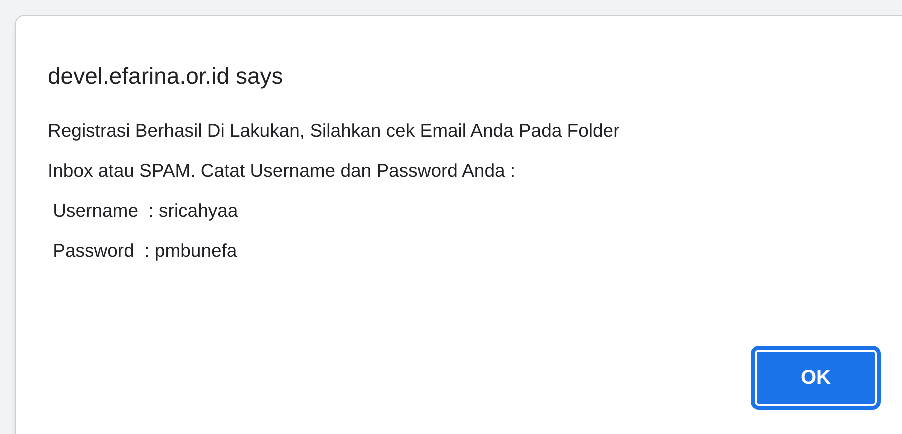 The height and width of the screenshot is (434, 902). Describe the element at coordinates (166, 76) in the screenshot. I see `dialog-title: devel.efarina.or.id says` at that location.